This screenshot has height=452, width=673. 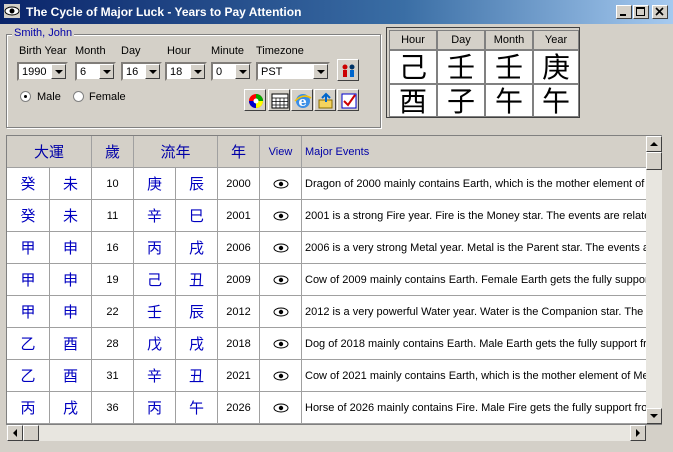 I want to click on minimize-button, so click(x=624, y=12).